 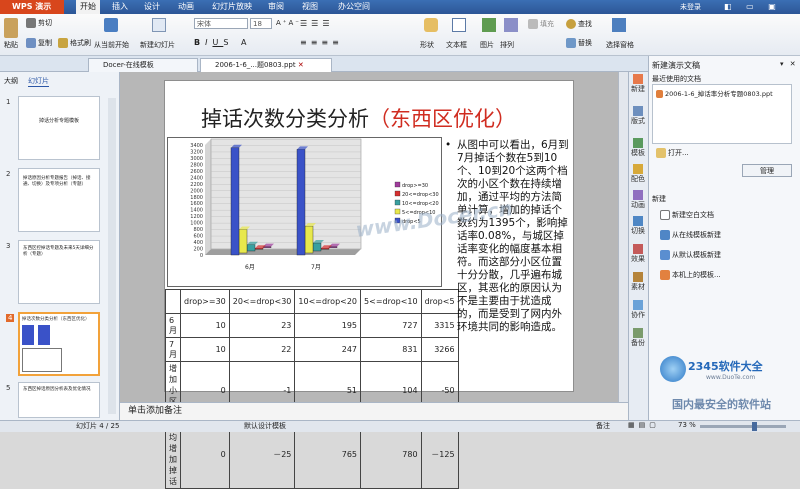 I want to click on brush-icon, so click(x=63, y=43).